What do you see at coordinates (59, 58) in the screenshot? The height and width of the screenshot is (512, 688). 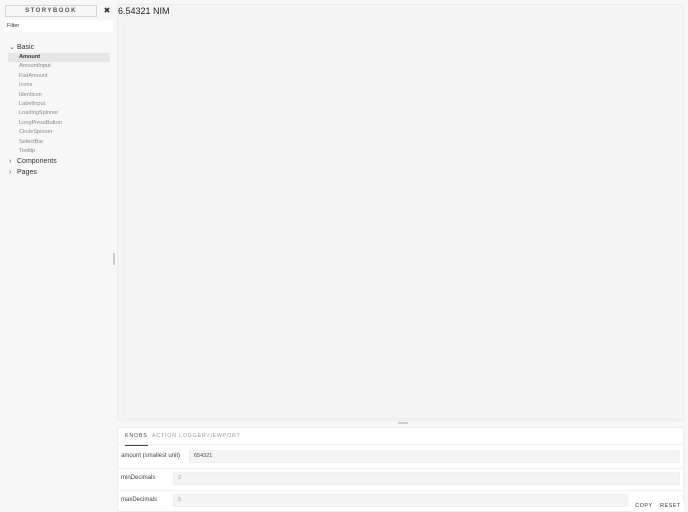 I see `story-item-amount: Amount` at bounding box center [59, 58].